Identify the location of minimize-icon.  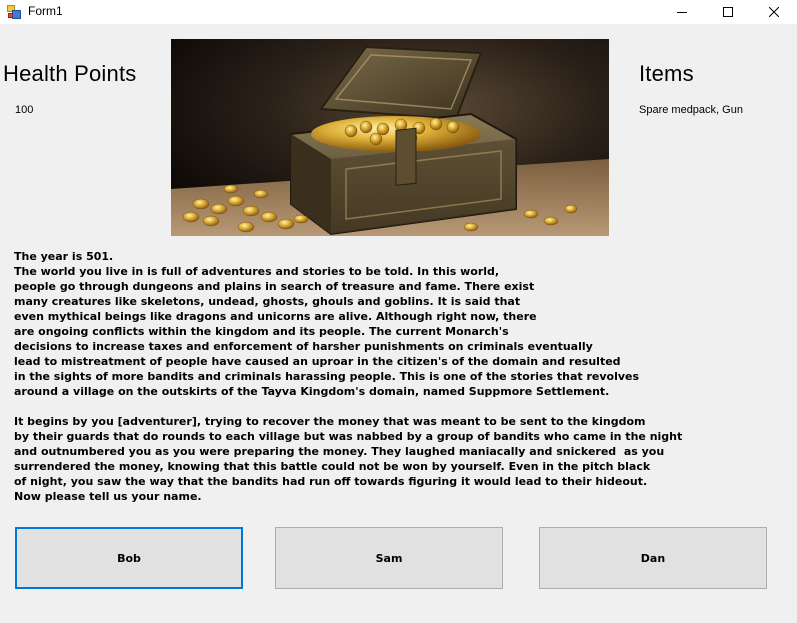
(682, 12).